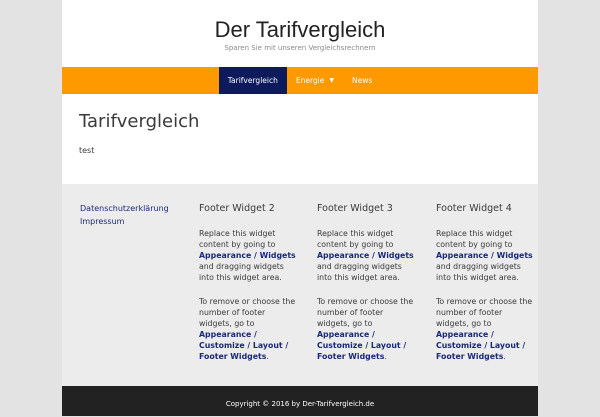 This screenshot has width=600, height=417. I want to click on widget-title: Footer Widget 3, so click(355, 208).